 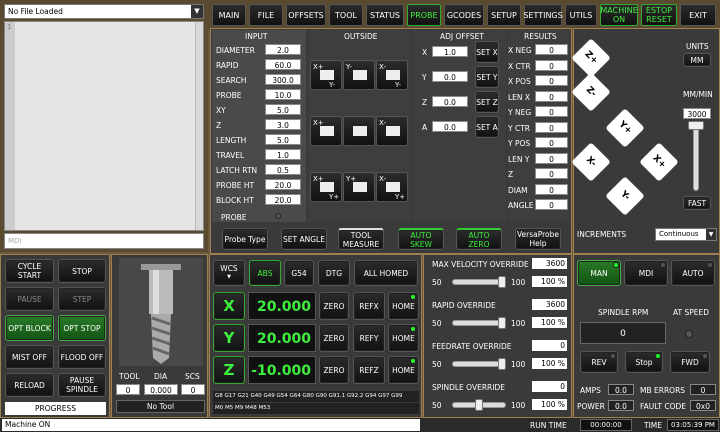 I want to click on versaprobe-help-button: VersaProbe Help, so click(x=538, y=239).